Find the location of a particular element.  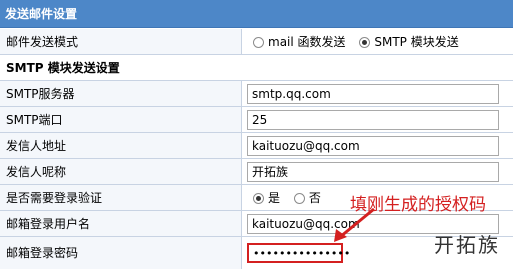

smtp-section-title: SMTP 模块发送设置 is located at coordinates (256, 68).